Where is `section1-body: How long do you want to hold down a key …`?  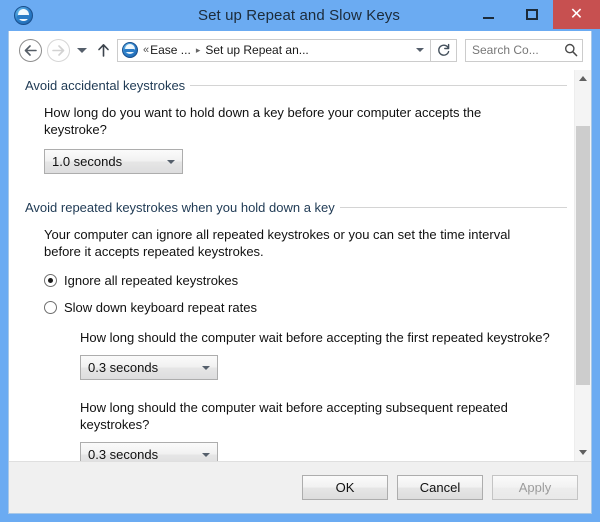 section1-body: How long do you want to hold down a key … is located at coordinates (299, 139).